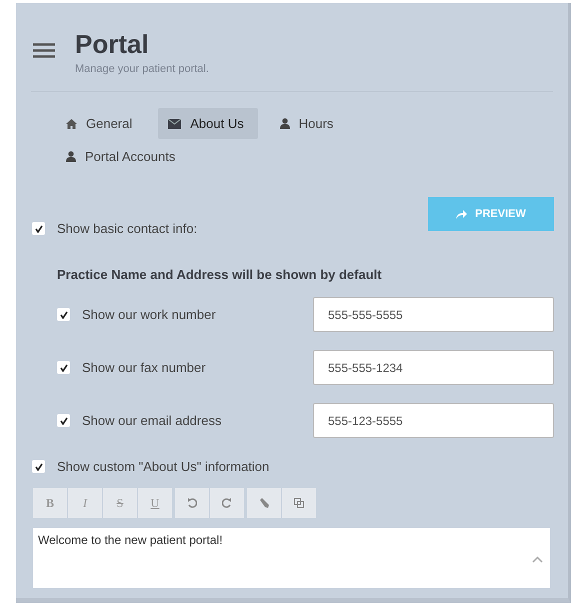  What do you see at coordinates (144, 367) in the screenshot?
I see `checkbox-label: Show our fax number` at bounding box center [144, 367].